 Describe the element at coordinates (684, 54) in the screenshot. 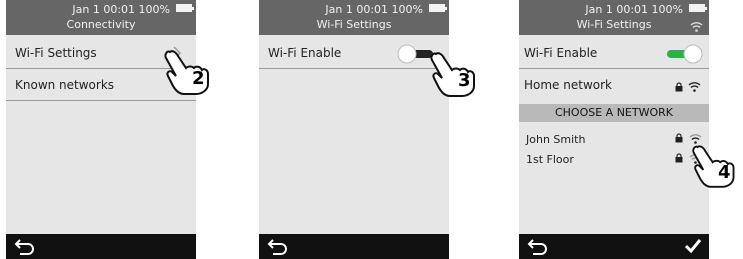

I see `wifi-enable-toggle` at that location.